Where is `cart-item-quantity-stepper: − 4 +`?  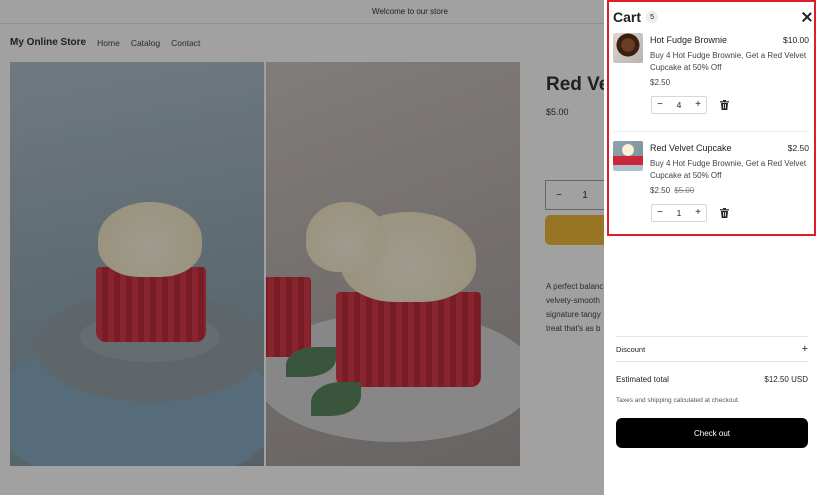
cart-item-quantity-stepper: − 4 + is located at coordinates (679, 105).